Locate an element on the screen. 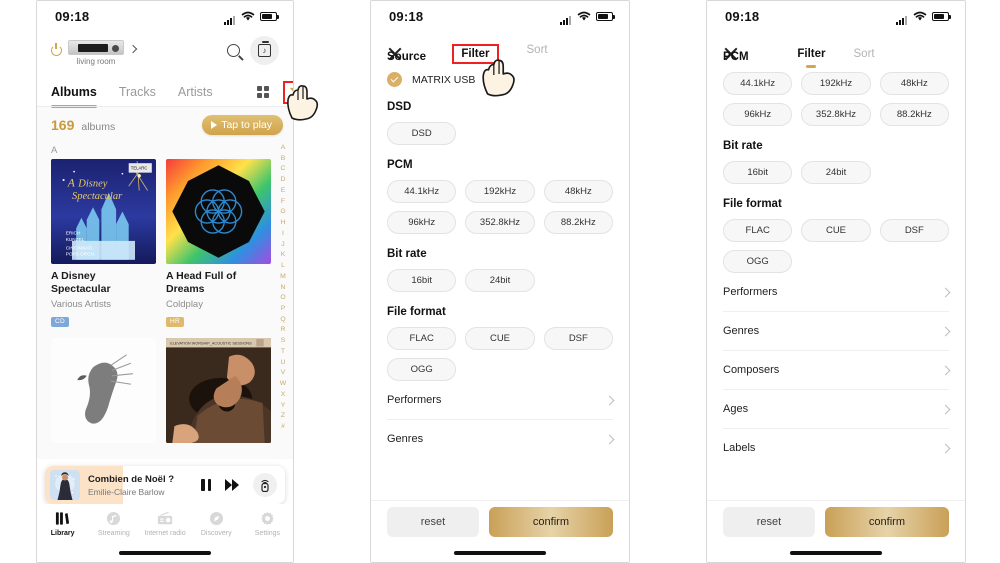 This screenshot has height=563, width=1000. alpha-letter: Y is located at coordinates (283, 405).